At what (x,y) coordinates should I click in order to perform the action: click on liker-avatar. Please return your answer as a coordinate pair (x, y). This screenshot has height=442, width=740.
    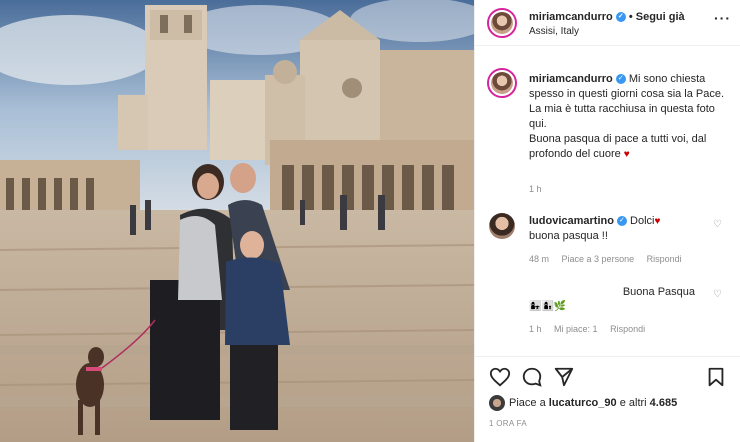
    Looking at the image, I should click on (497, 403).